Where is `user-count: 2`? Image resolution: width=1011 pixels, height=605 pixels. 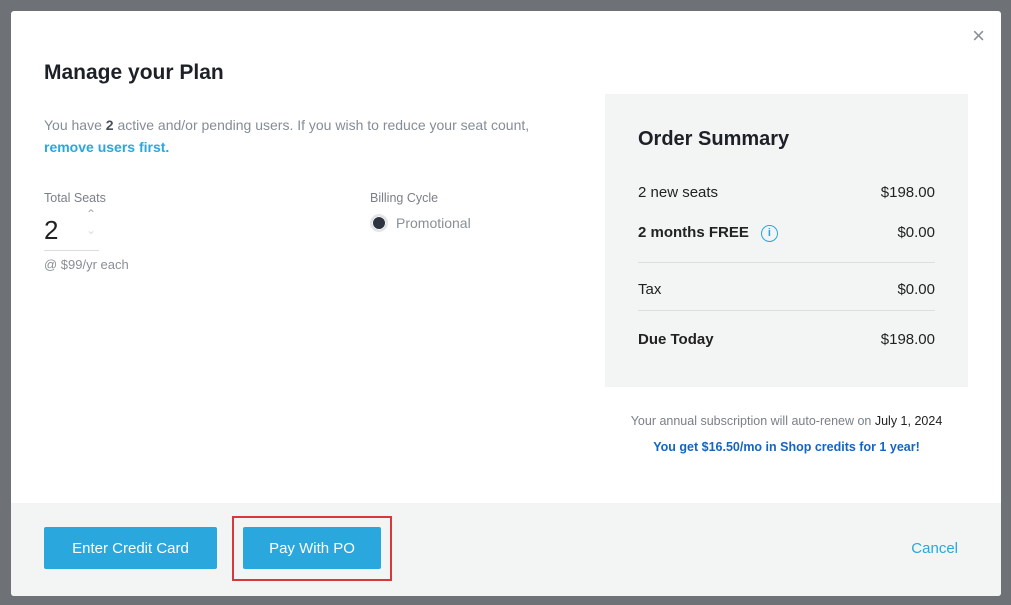
user-count: 2 is located at coordinates (109, 125).